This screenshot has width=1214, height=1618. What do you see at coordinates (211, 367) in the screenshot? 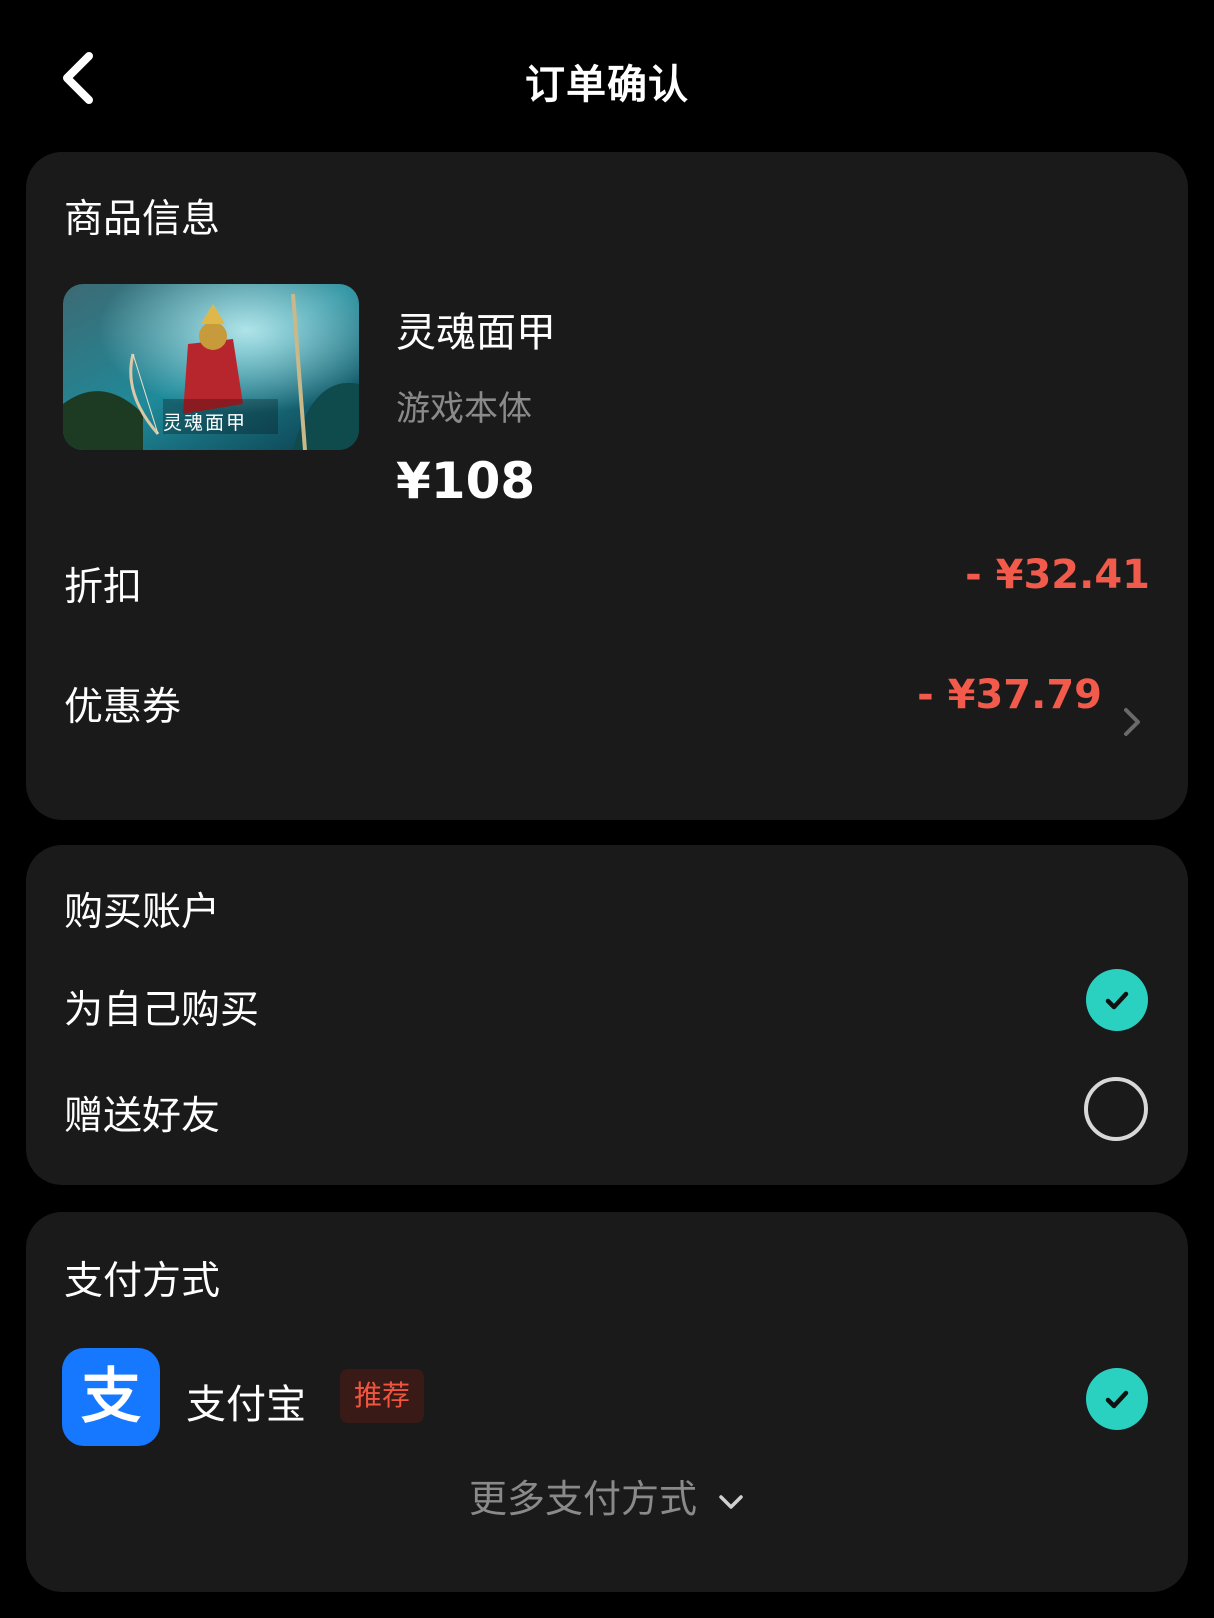
I see `product-thumbnail: 灵魂面甲` at bounding box center [211, 367].